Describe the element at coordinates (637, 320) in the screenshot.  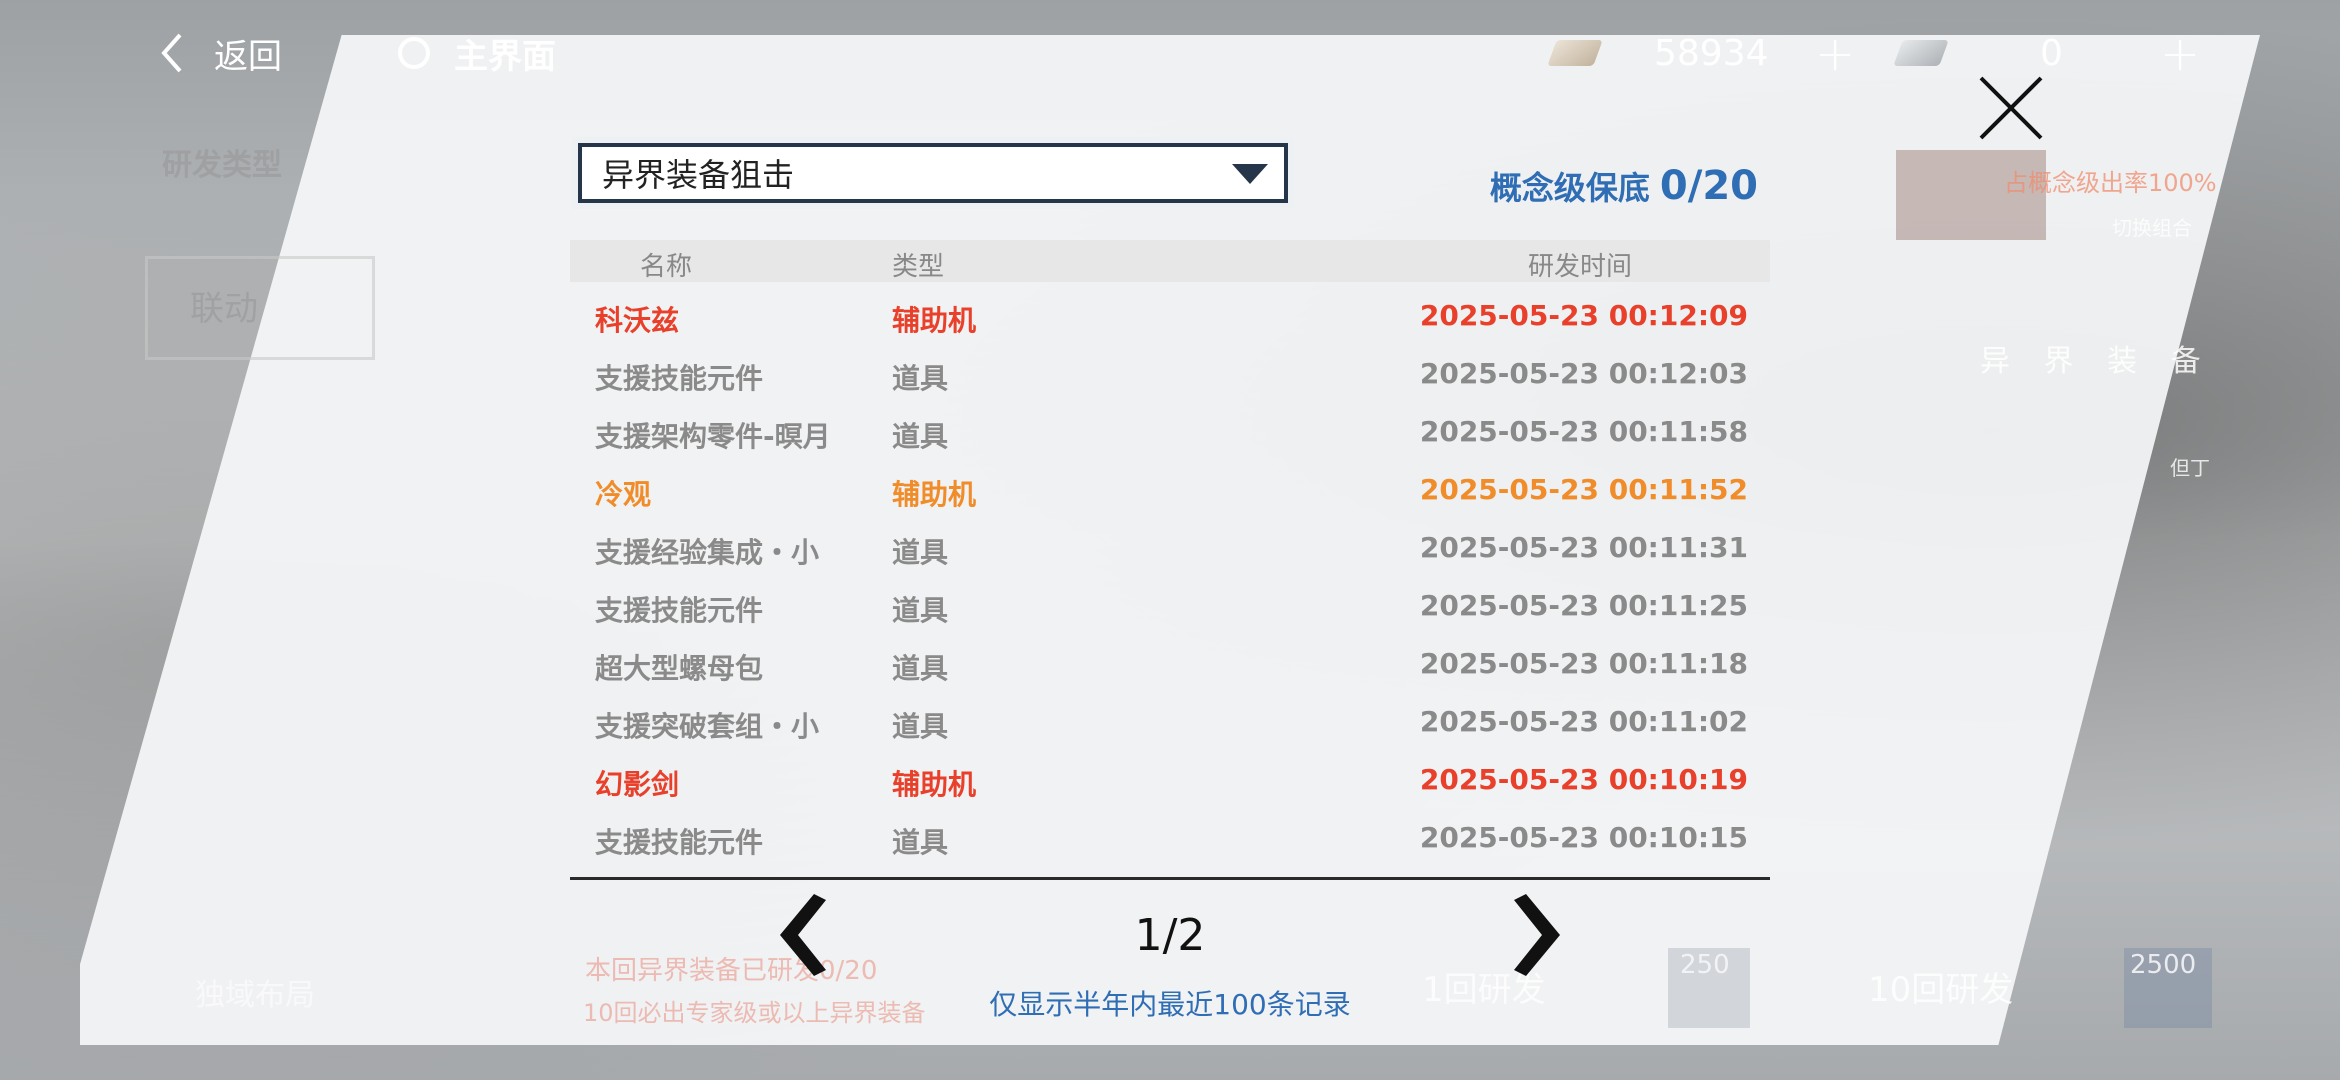
I see `row-name: 科沃兹` at that location.